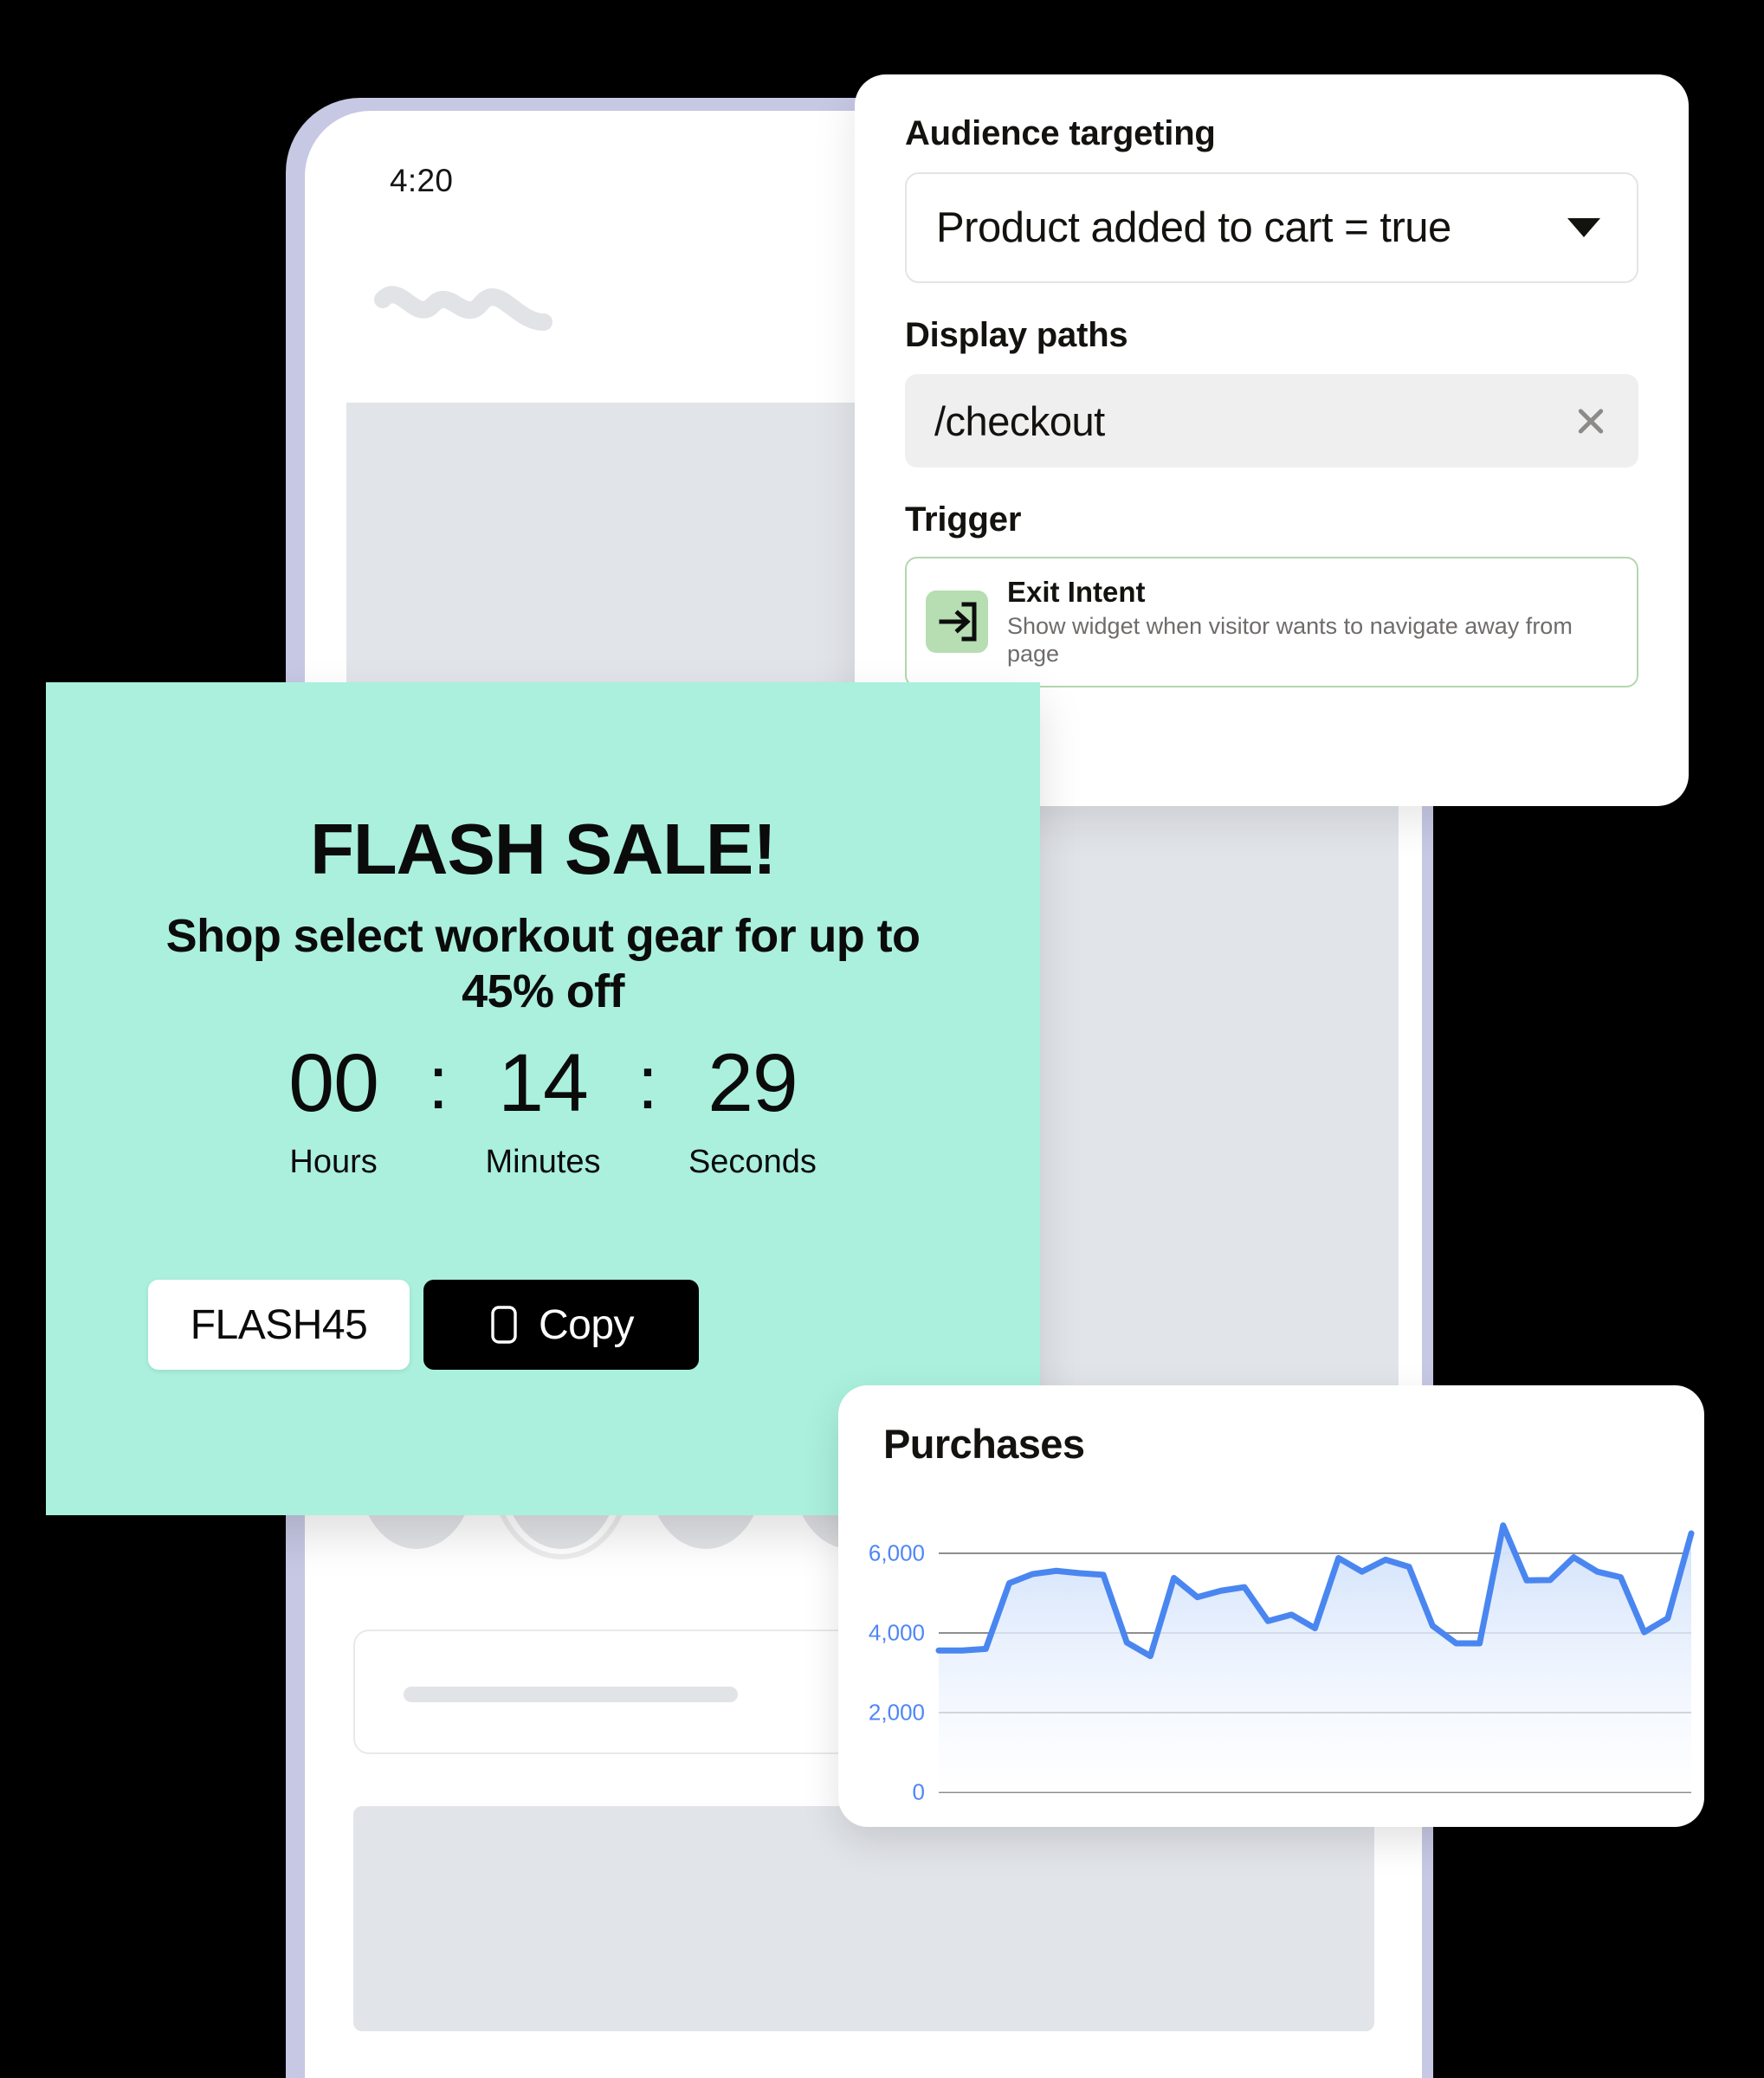  I want to click on clipboard-icon, so click(504, 1325).